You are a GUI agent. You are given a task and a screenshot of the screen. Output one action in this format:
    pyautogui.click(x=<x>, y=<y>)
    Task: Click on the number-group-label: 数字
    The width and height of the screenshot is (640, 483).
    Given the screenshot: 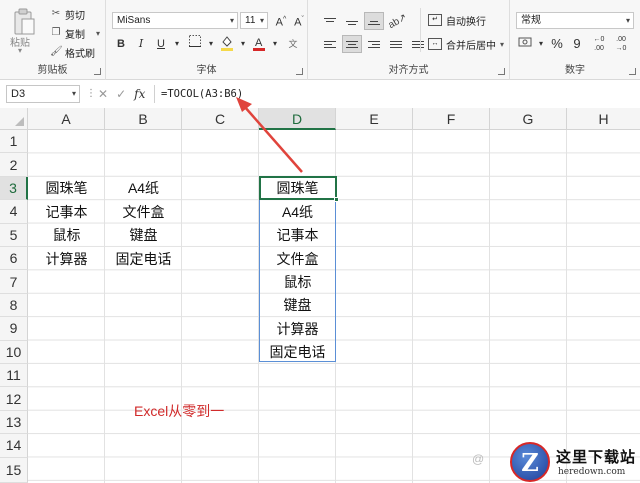 What is the action you would take?
    pyautogui.click(x=575, y=70)
    